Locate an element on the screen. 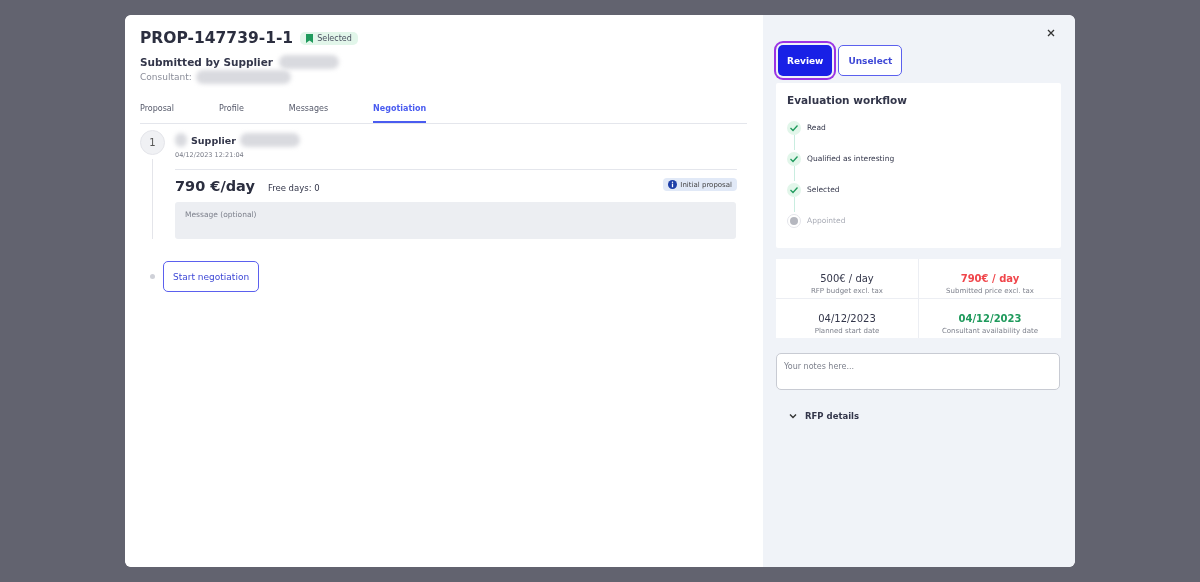  chevron-icon is located at coordinates (793, 416).